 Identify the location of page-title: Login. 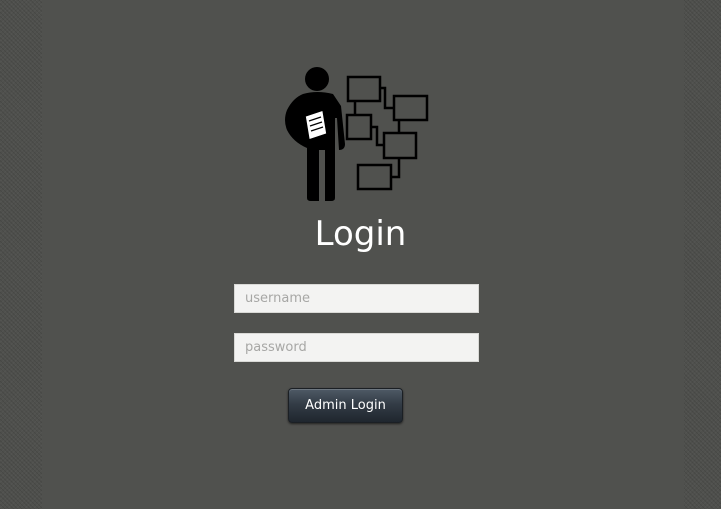
(360, 234).